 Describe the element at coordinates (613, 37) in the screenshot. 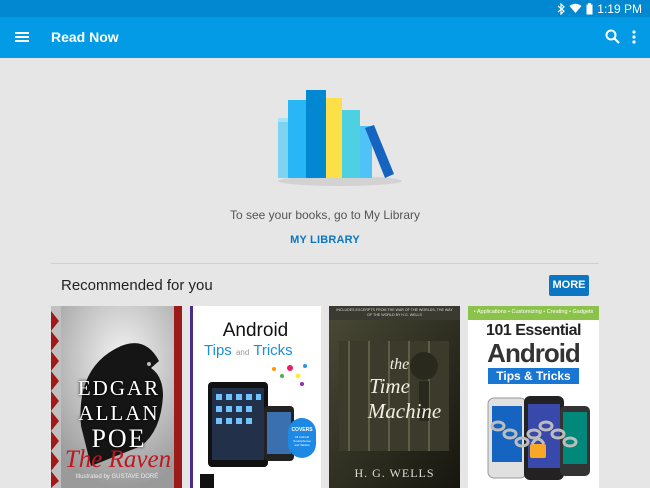

I see `search-icon` at that location.